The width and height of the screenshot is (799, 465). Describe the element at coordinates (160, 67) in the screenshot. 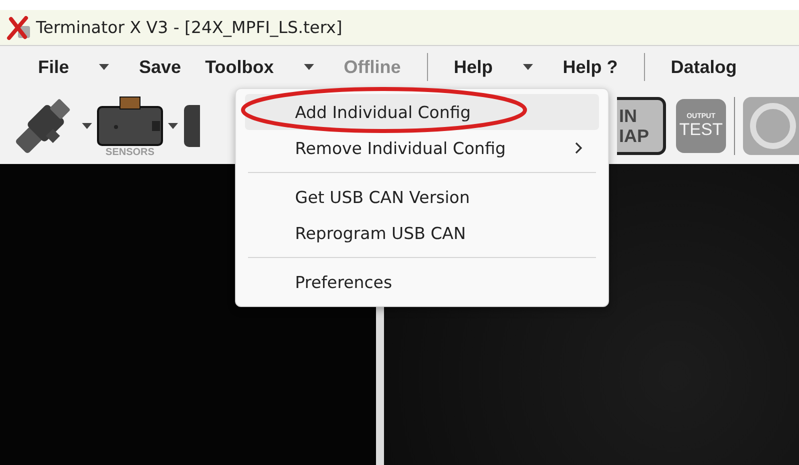

I see `menu-item: Save` at that location.